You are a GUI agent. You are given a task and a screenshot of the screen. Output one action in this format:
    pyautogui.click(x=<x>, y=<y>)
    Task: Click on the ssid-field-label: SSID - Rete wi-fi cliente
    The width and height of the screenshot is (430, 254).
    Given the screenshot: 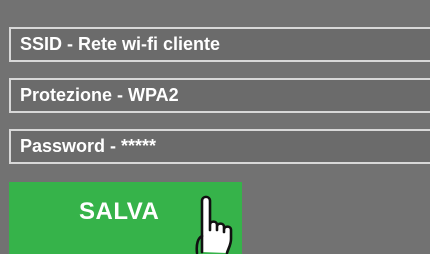 What is the action you would take?
    pyautogui.click(x=120, y=44)
    